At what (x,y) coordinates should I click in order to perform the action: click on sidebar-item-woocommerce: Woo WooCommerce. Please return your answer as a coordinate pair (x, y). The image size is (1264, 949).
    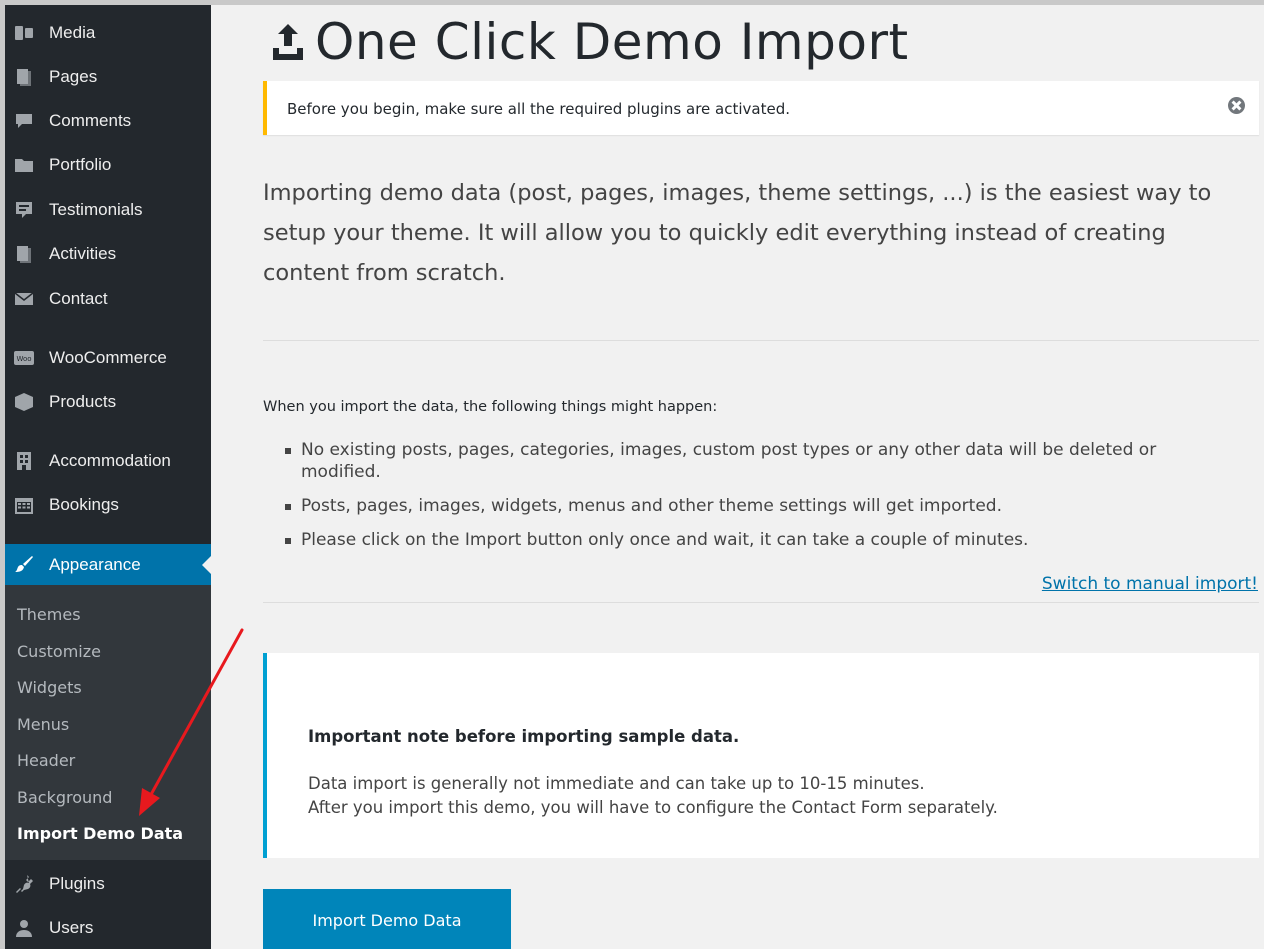
    Looking at the image, I should click on (108, 358).